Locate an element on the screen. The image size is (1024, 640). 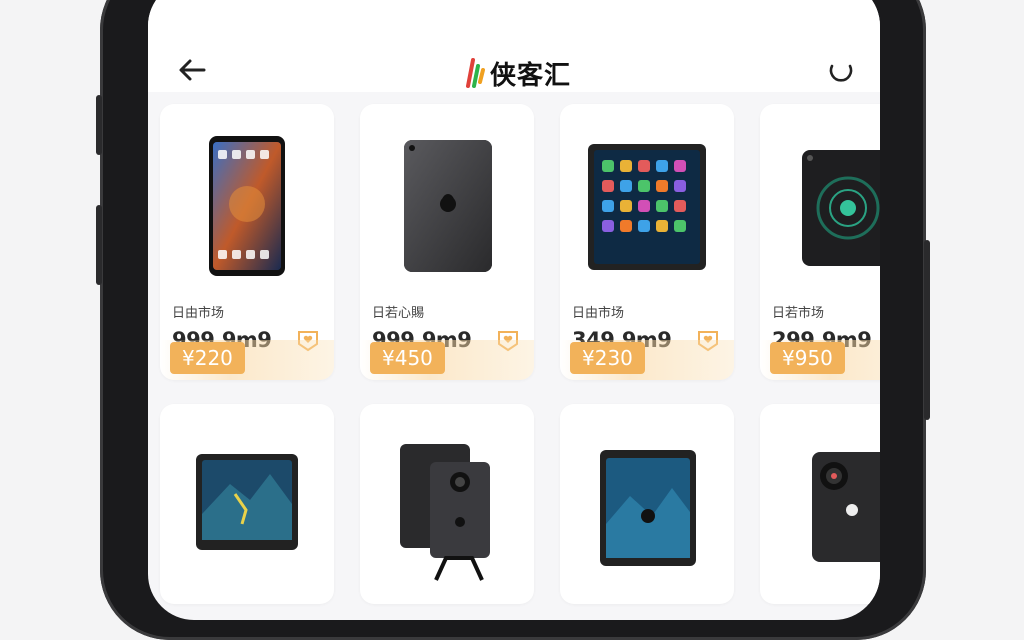
product-card: 日由市场 349.9m9 ¥230 is located at coordinates (647, 242).